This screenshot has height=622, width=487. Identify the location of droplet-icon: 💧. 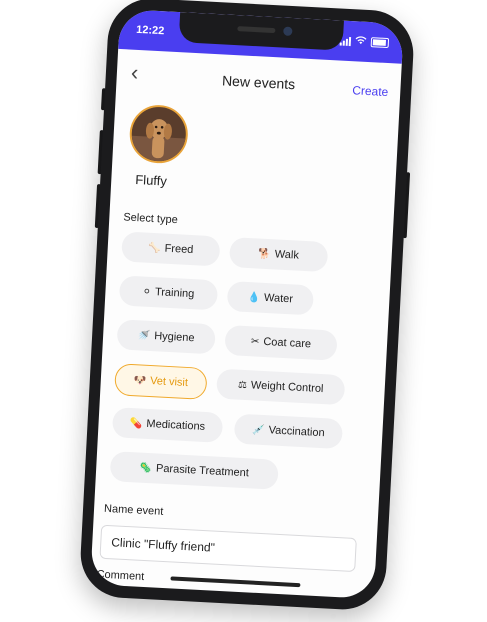
(254, 297).